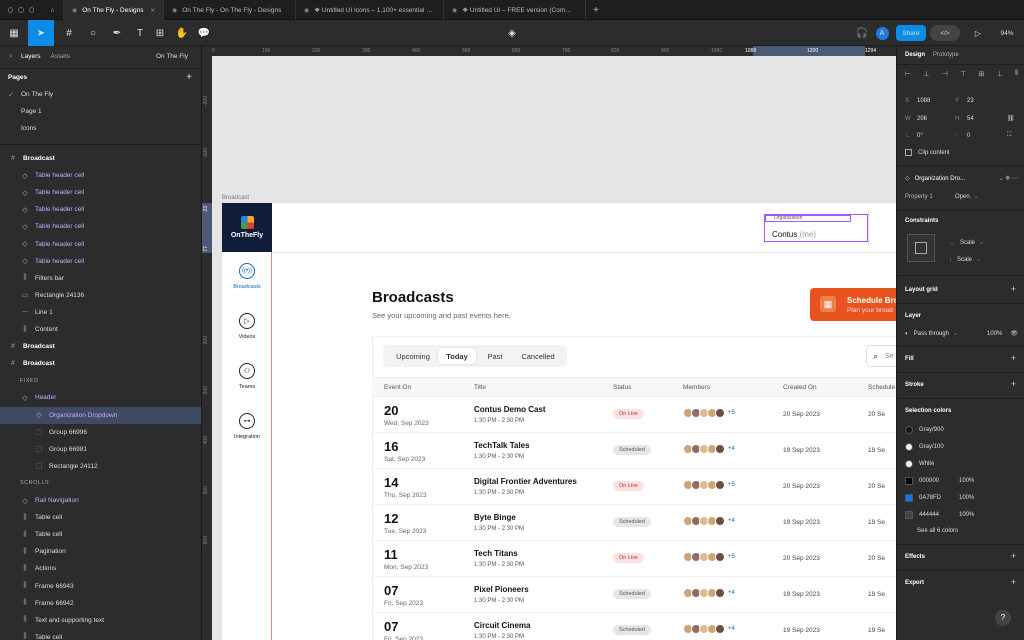 Image resolution: width=1024 pixels, height=640 pixels. What do you see at coordinates (496, 553) in the screenshot?
I see `event-title: Tech Titans` at bounding box center [496, 553].